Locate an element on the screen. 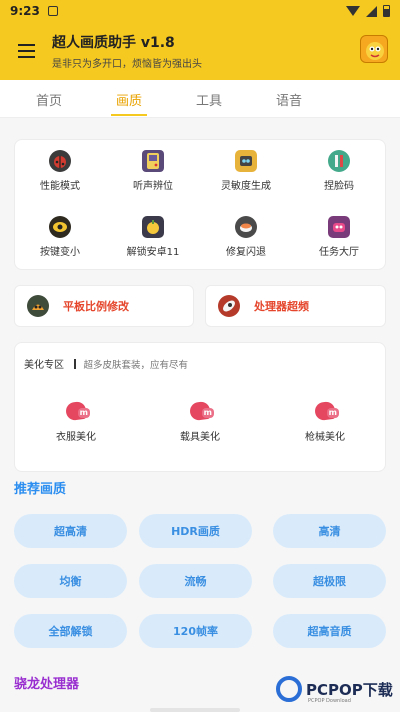 The width and height of the screenshot is (400, 712). battery-icon is located at coordinates (386, 11).